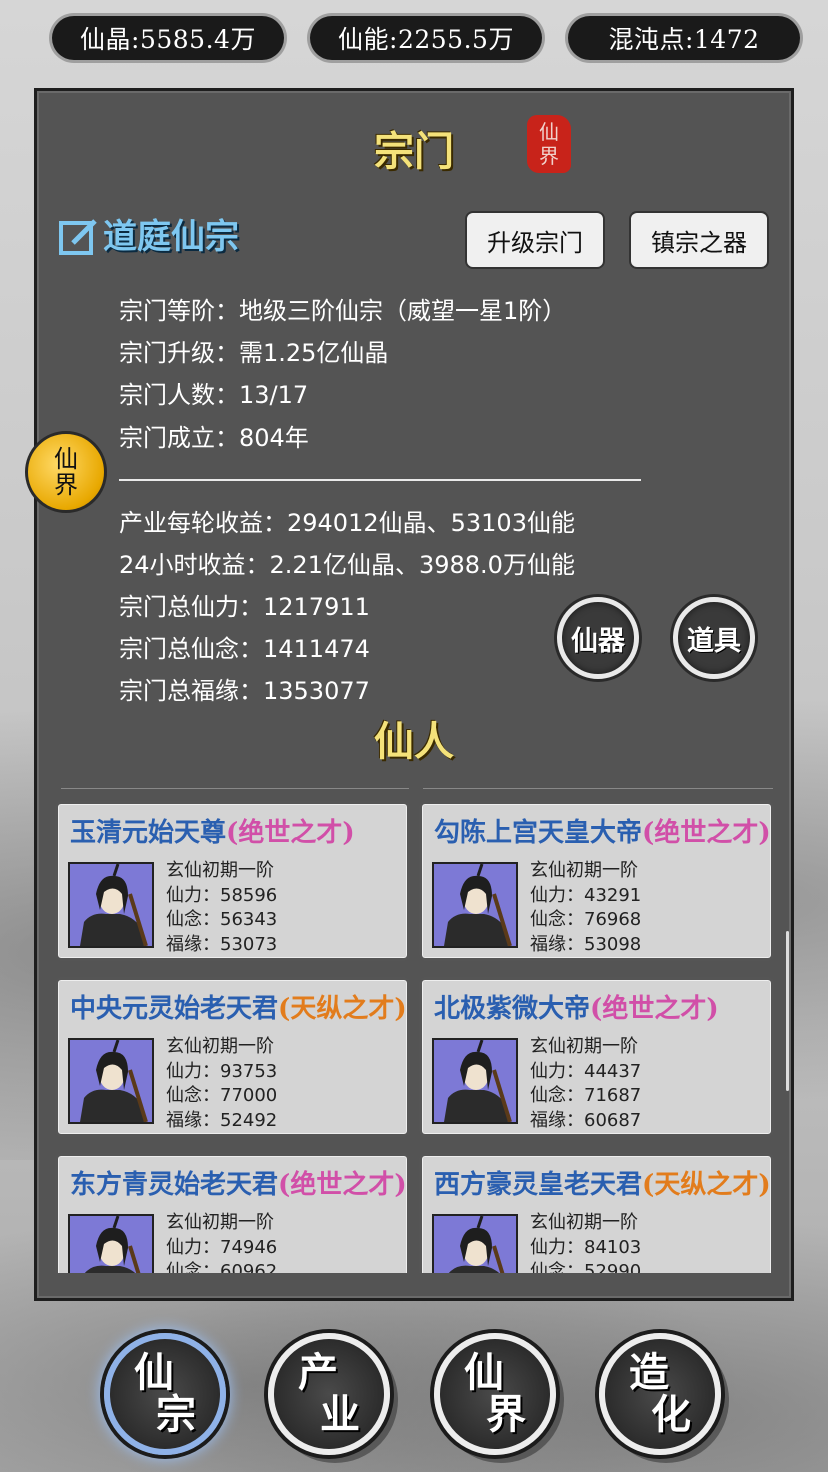 This screenshot has height=1472, width=828. I want to click on immortal-mind: 仙念：56343, so click(222, 919).